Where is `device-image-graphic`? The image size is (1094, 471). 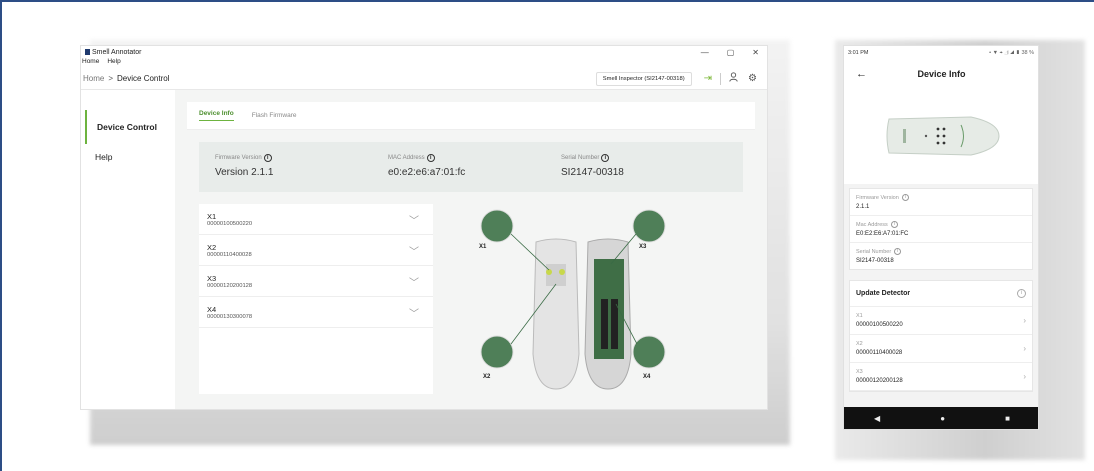 device-image-graphic is located at coordinates (943, 136).